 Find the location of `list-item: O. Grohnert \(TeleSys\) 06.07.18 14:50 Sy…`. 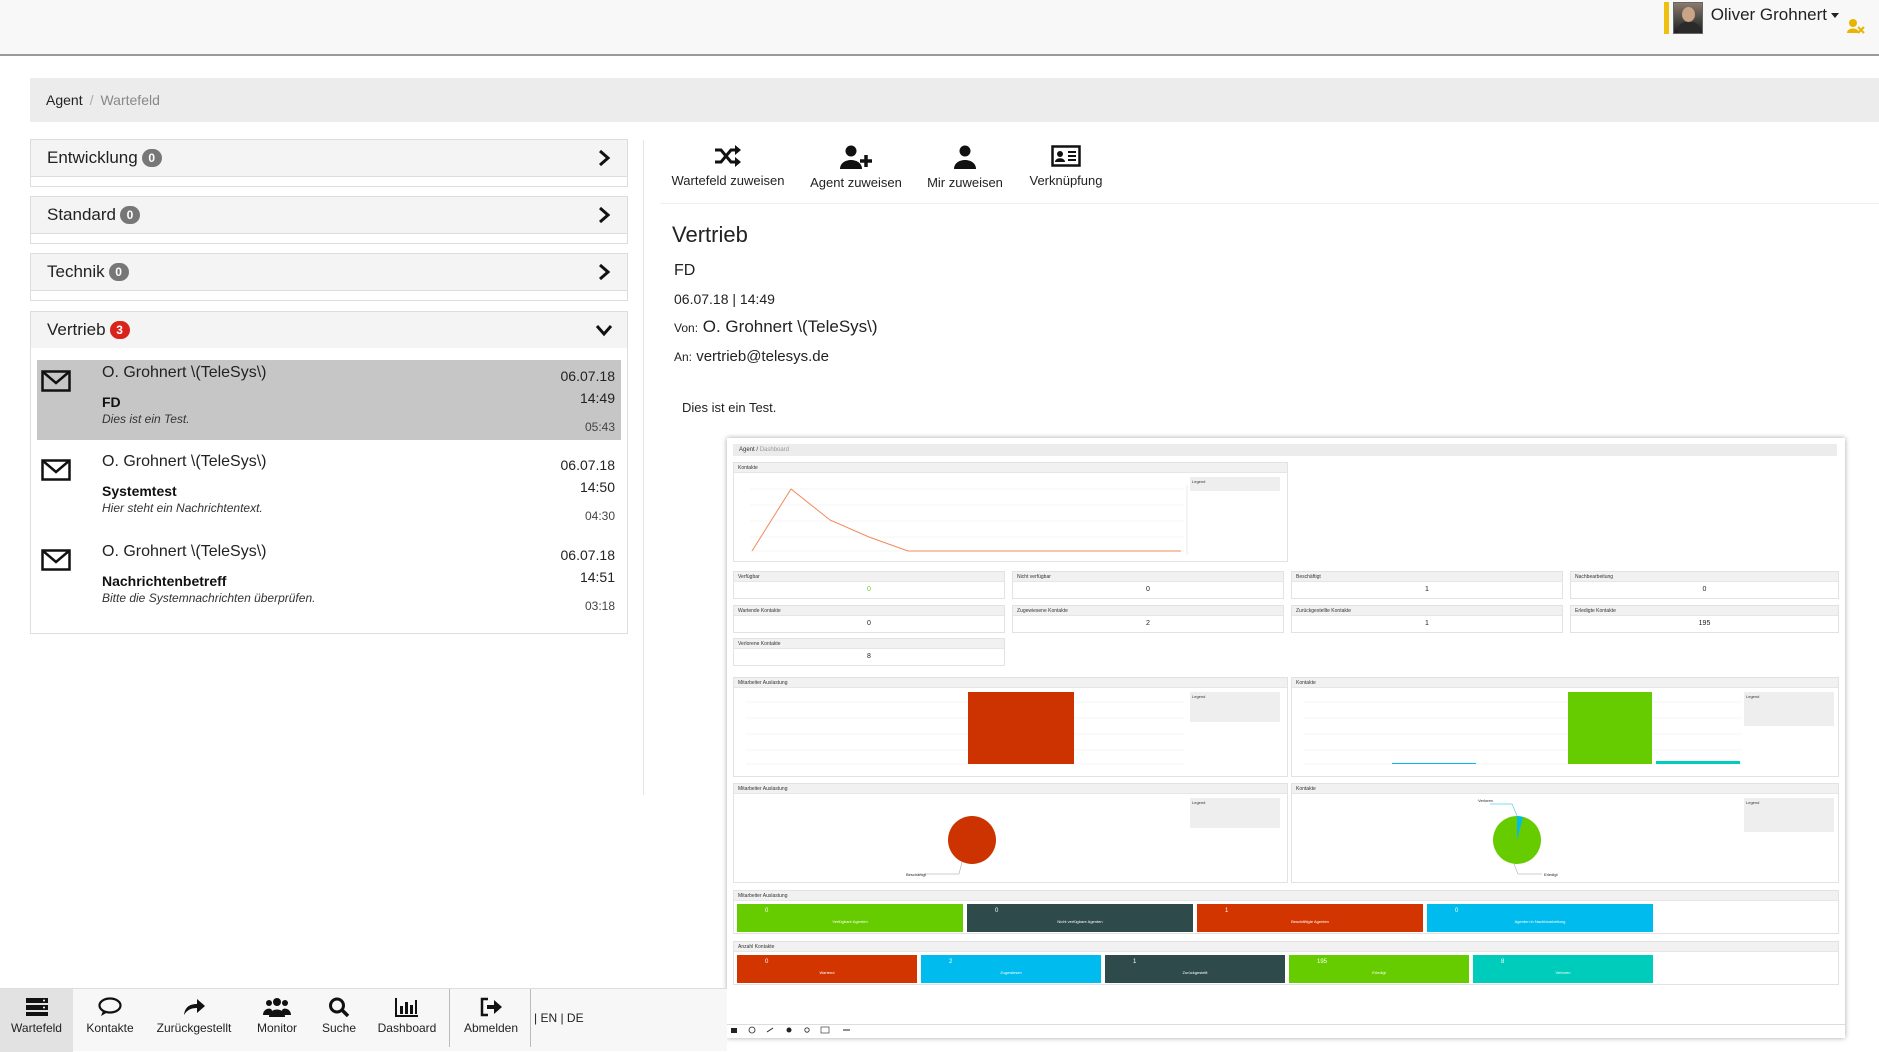

list-item: O. Grohnert \(TeleSys\) 06.07.18 14:50 Sy… is located at coordinates (329, 489).